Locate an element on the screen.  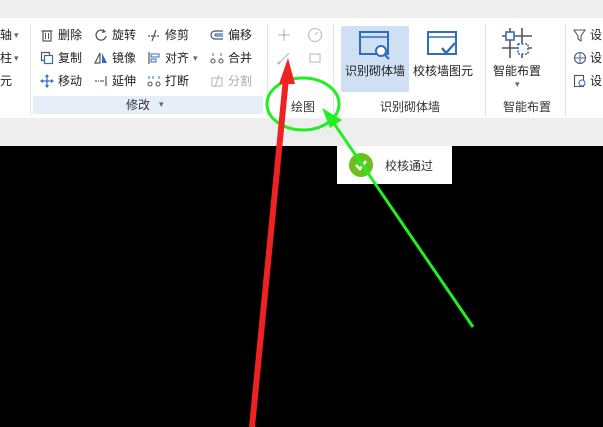
annotation-red-arrowhead is located at coordinates (287, 71).